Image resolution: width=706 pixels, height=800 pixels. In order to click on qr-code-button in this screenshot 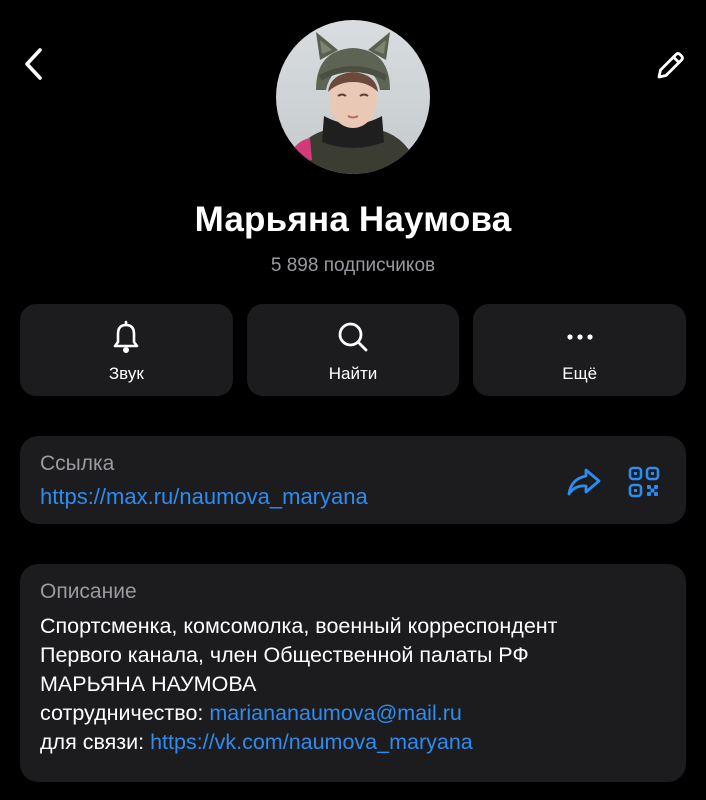, I will do `click(644, 482)`.